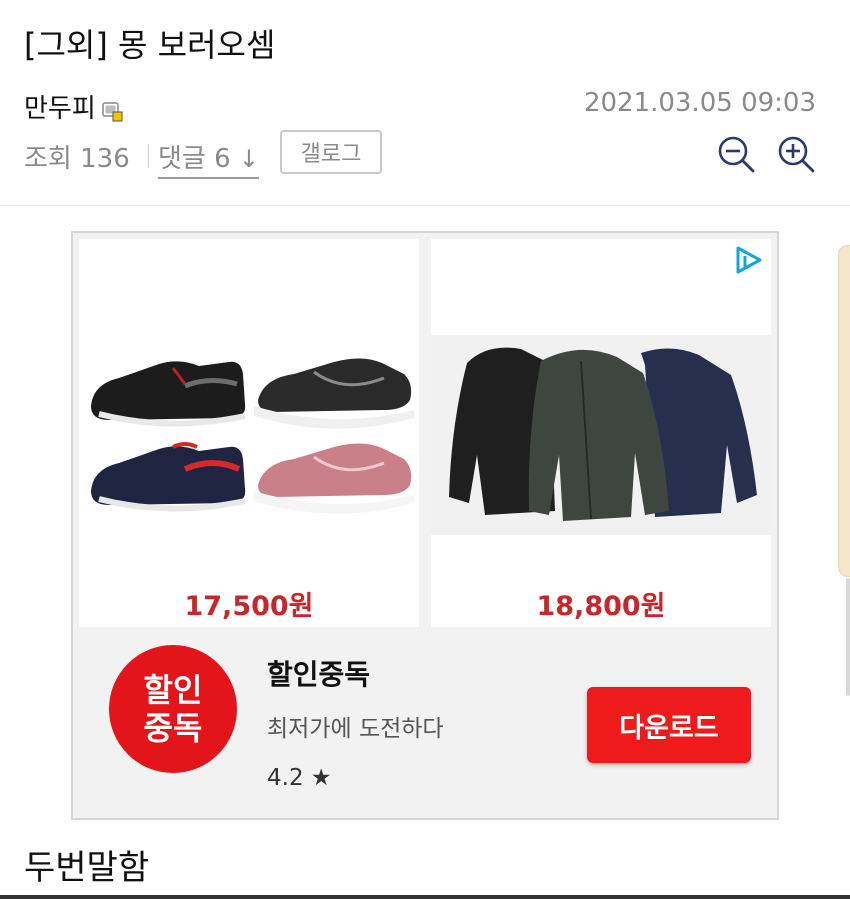 The width and height of the screenshot is (850, 899). I want to click on app-logo-line: 중독, so click(173, 728).